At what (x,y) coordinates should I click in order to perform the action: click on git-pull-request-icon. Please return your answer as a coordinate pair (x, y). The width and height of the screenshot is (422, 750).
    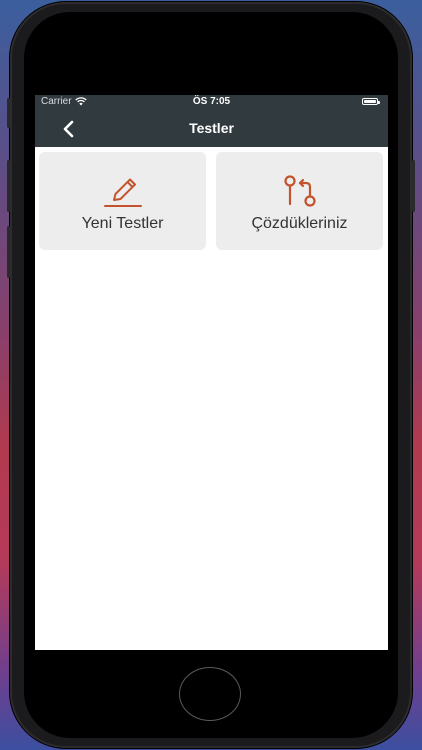
    Looking at the image, I should click on (300, 192).